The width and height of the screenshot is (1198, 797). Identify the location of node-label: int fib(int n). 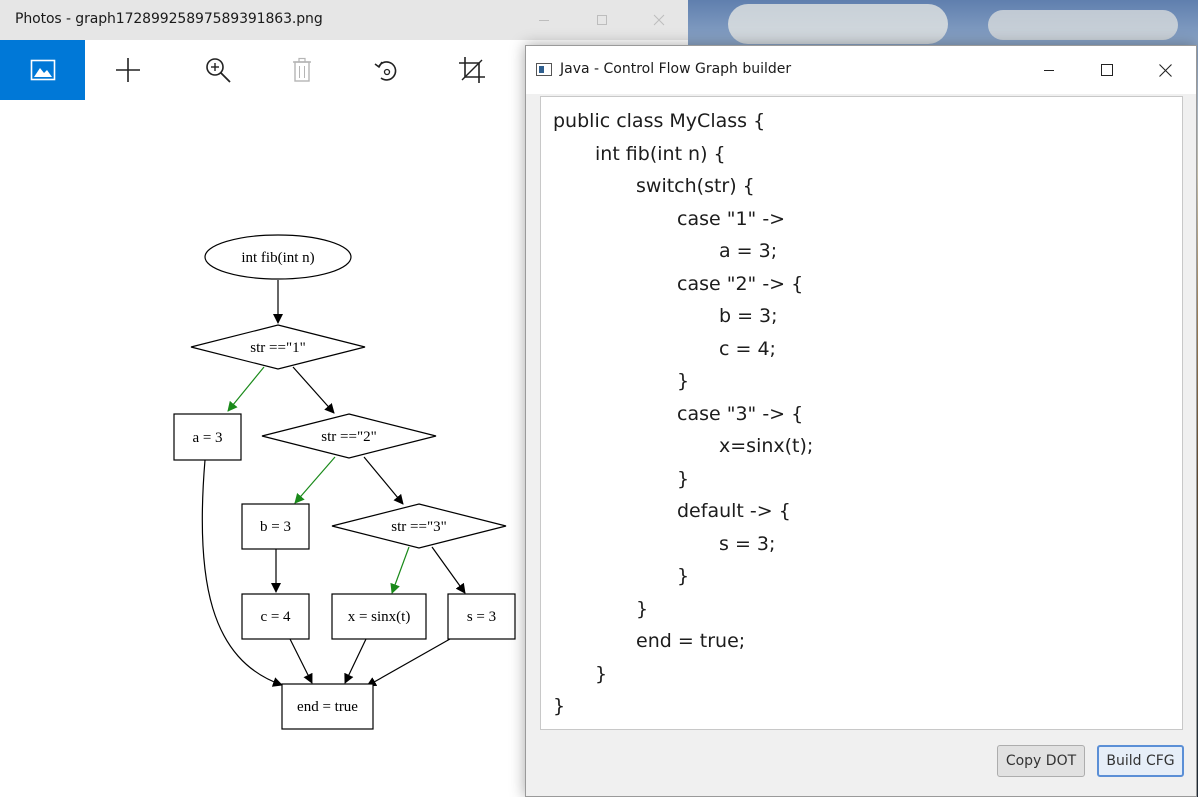
(277, 258).